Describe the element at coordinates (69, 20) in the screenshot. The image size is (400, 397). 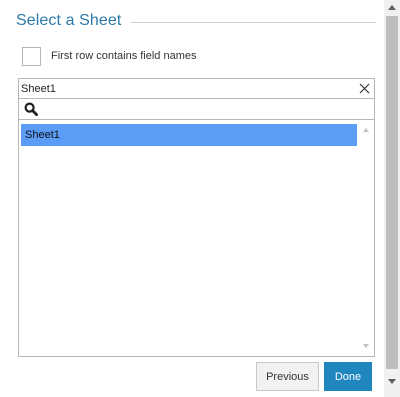
I see `page-title: Select a Sheet` at that location.